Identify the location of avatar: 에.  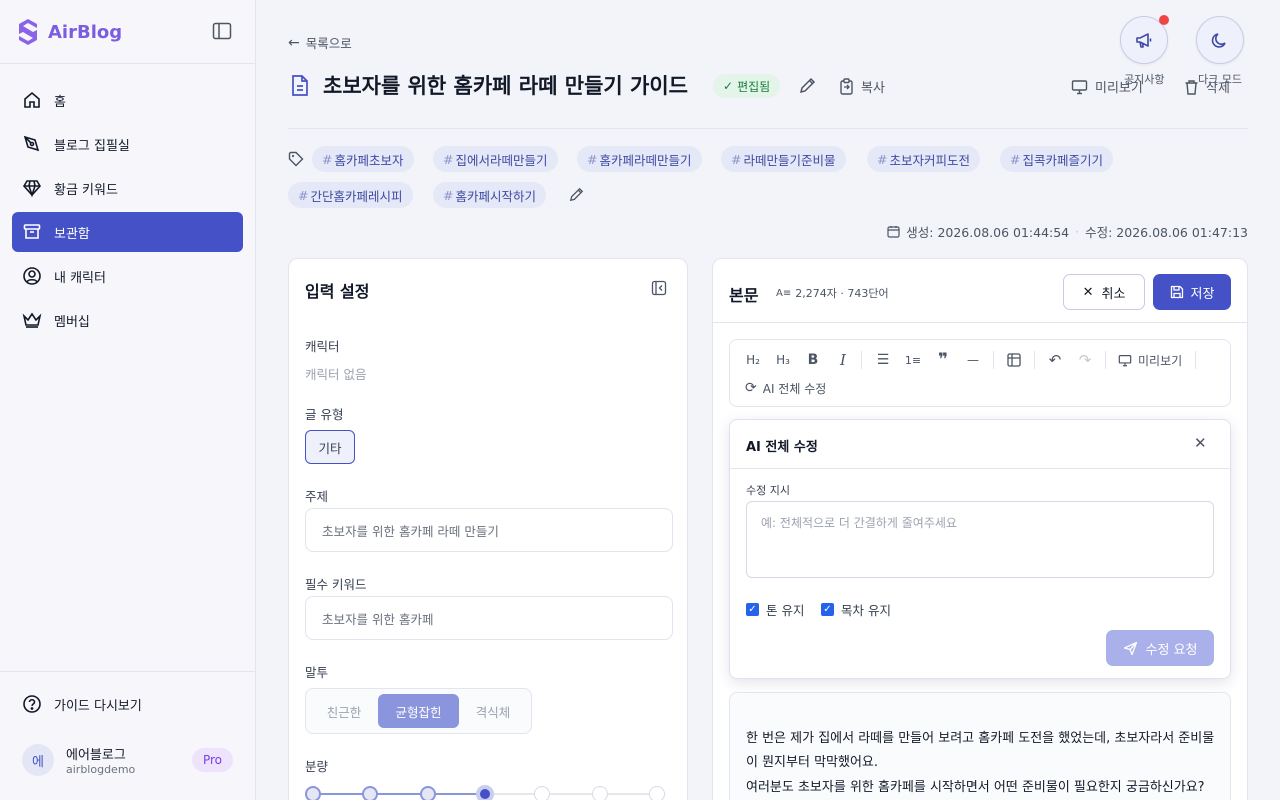
(38, 760).